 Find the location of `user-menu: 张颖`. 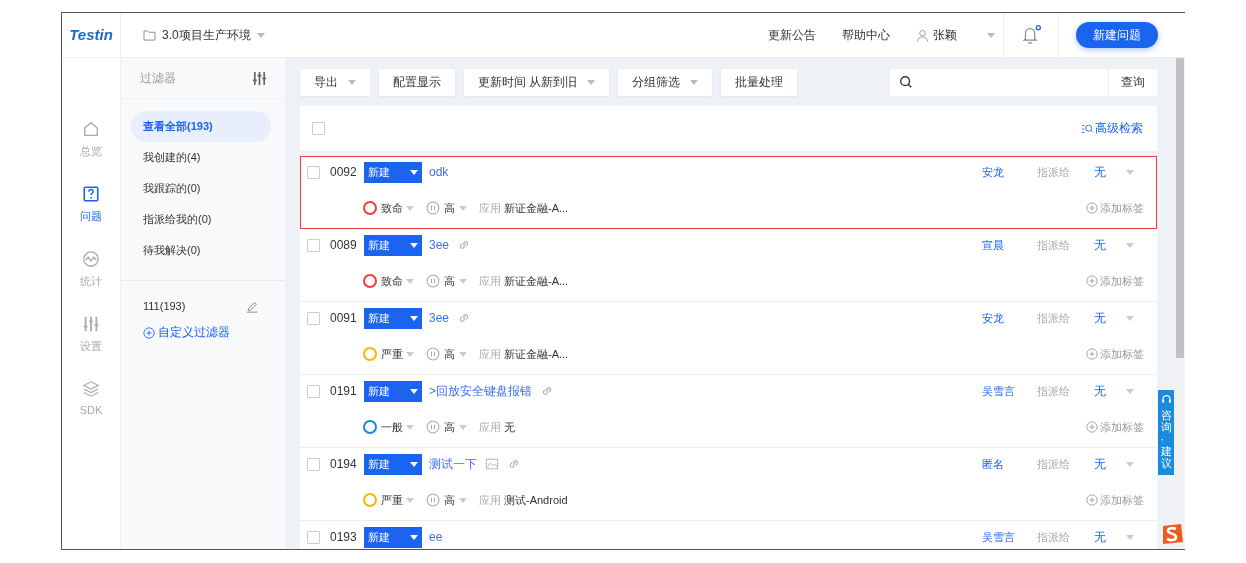

user-menu: 张颖 is located at coordinates (955, 35).